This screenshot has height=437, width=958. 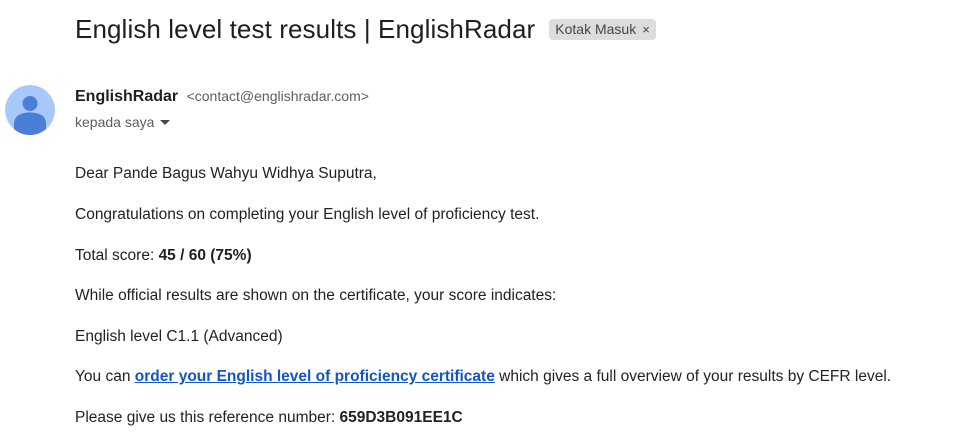 I want to click on sender-email: <contact@englishradar.com>, so click(x=277, y=96).